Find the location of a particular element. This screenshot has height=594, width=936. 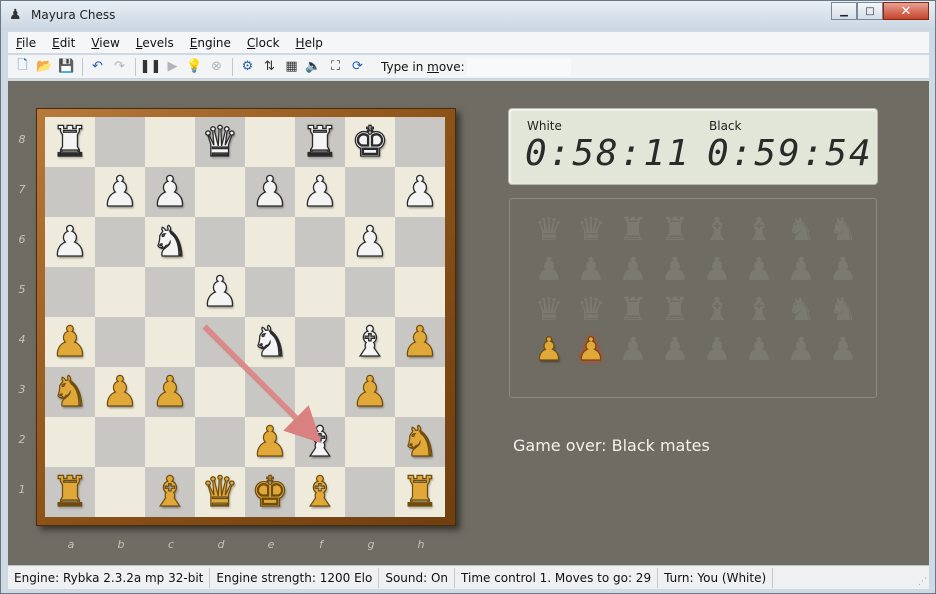

white-king-icon: ♚ is located at coordinates (270, 491).